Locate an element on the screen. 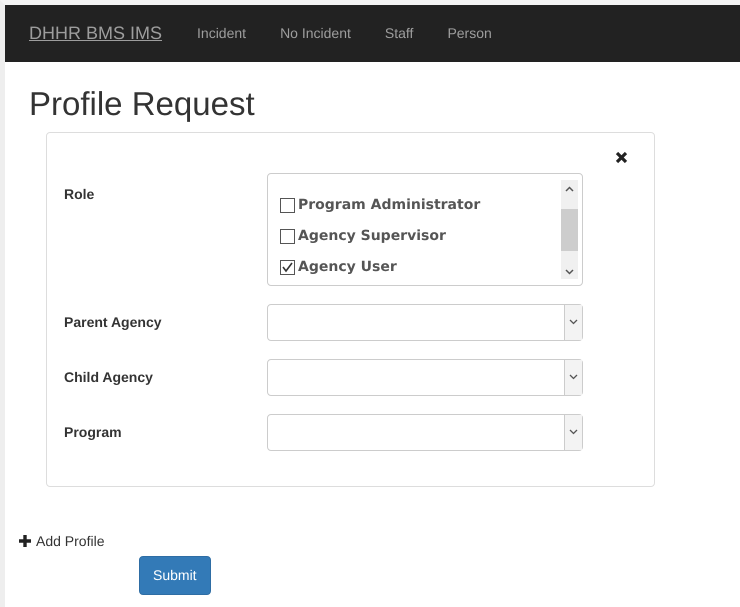  field-label: Parent Agency is located at coordinates (113, 322).